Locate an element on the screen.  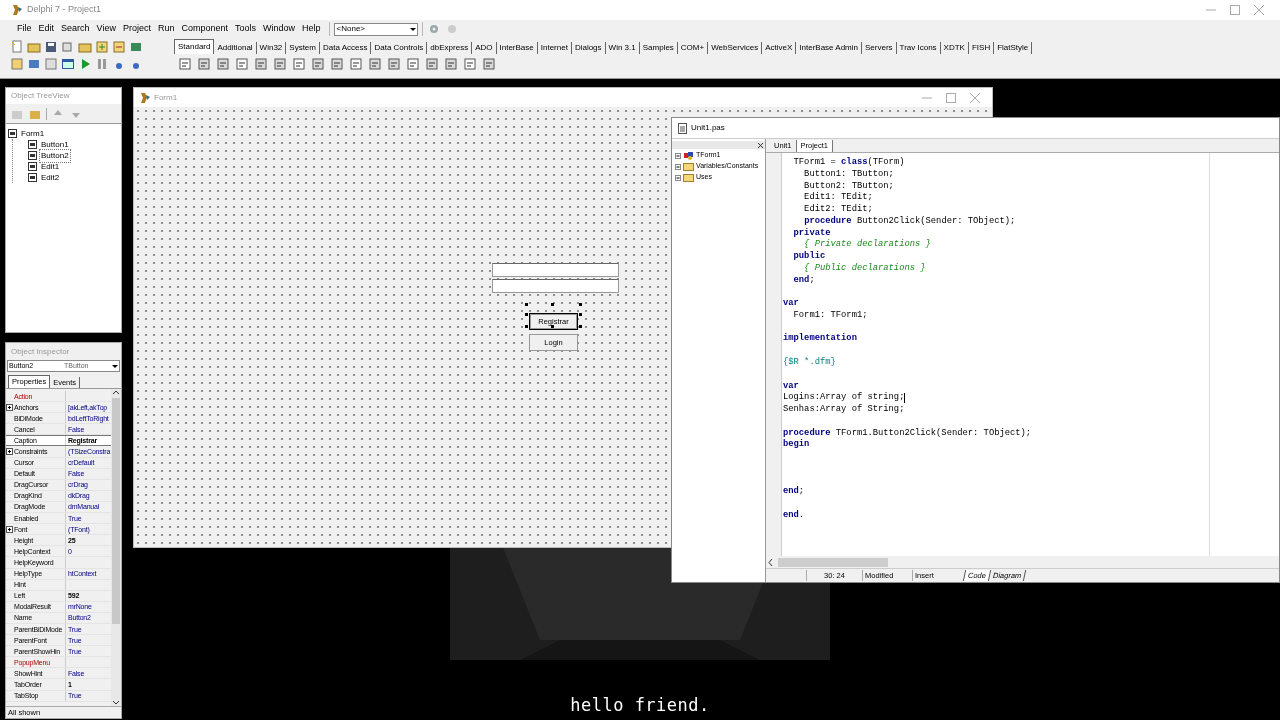
tree-item: Button2 is located at coordinates (55, 155).